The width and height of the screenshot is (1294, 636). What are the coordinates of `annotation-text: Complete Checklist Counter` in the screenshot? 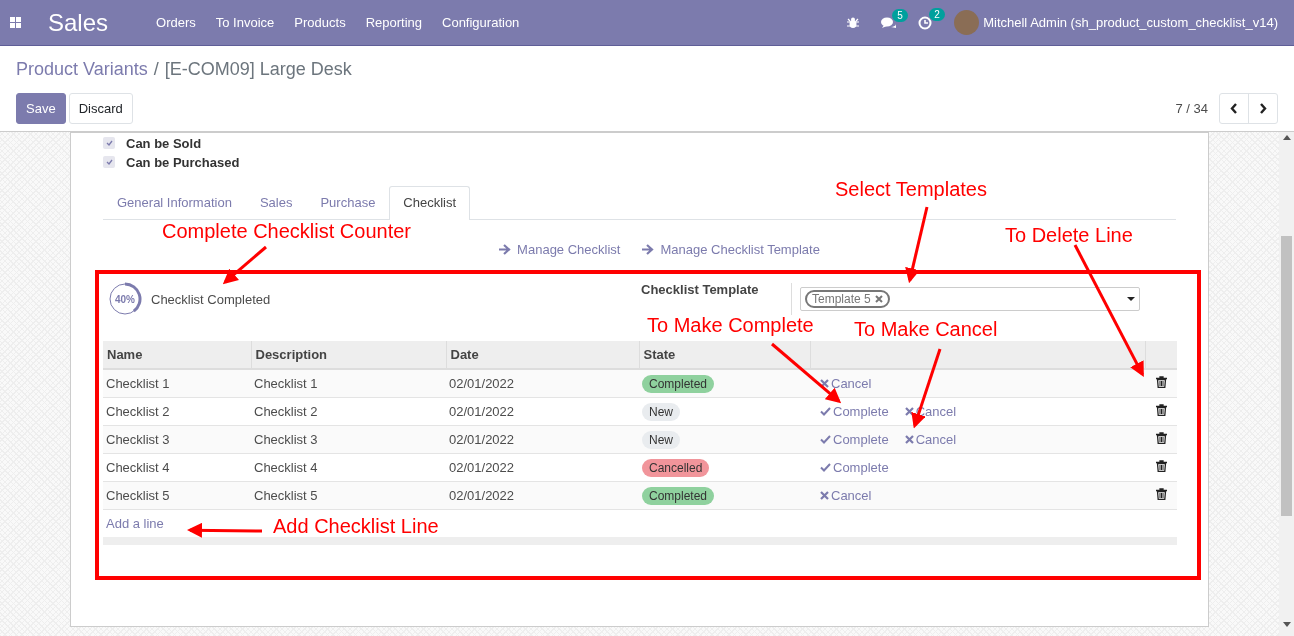 It's located at (286, 231).